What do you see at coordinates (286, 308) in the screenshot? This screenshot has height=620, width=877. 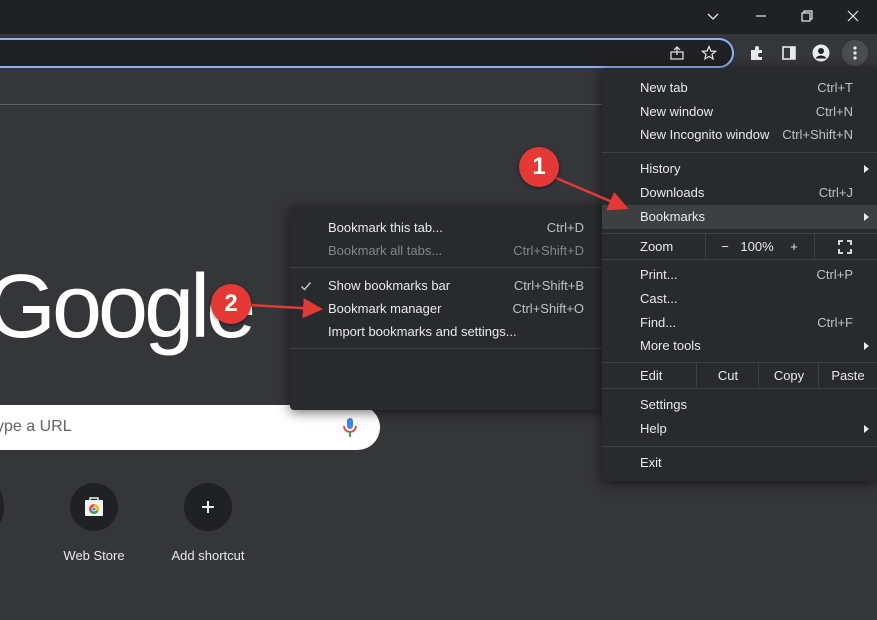 I see `arrow-to-bookmark-manager` at bounding box center [286, 308].